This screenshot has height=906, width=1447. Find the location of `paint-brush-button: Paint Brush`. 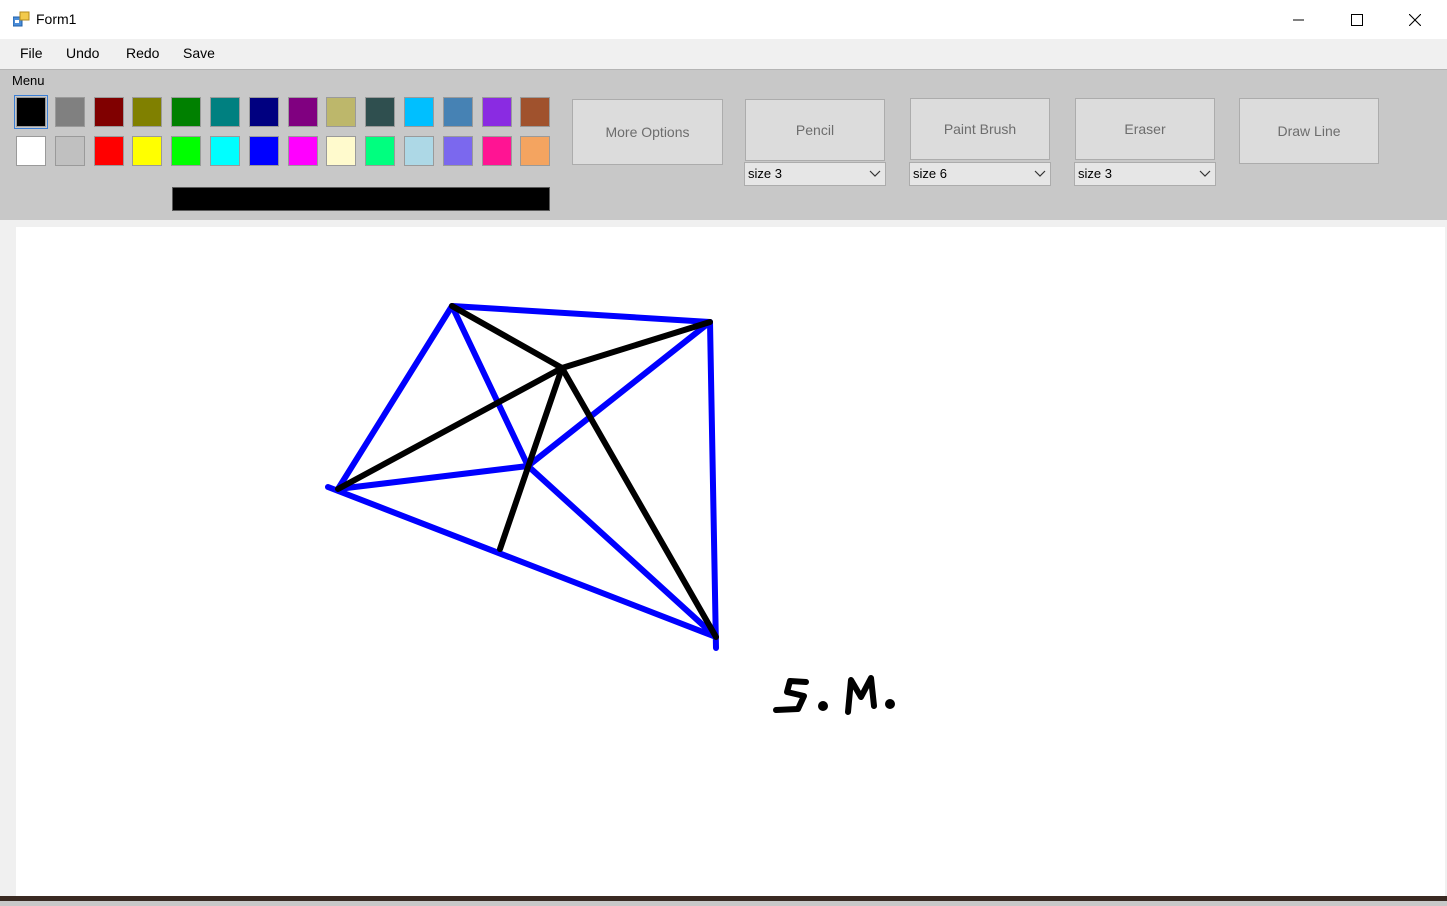

paint-brush-button: Paint Brush is located at coordinates (980, 129).